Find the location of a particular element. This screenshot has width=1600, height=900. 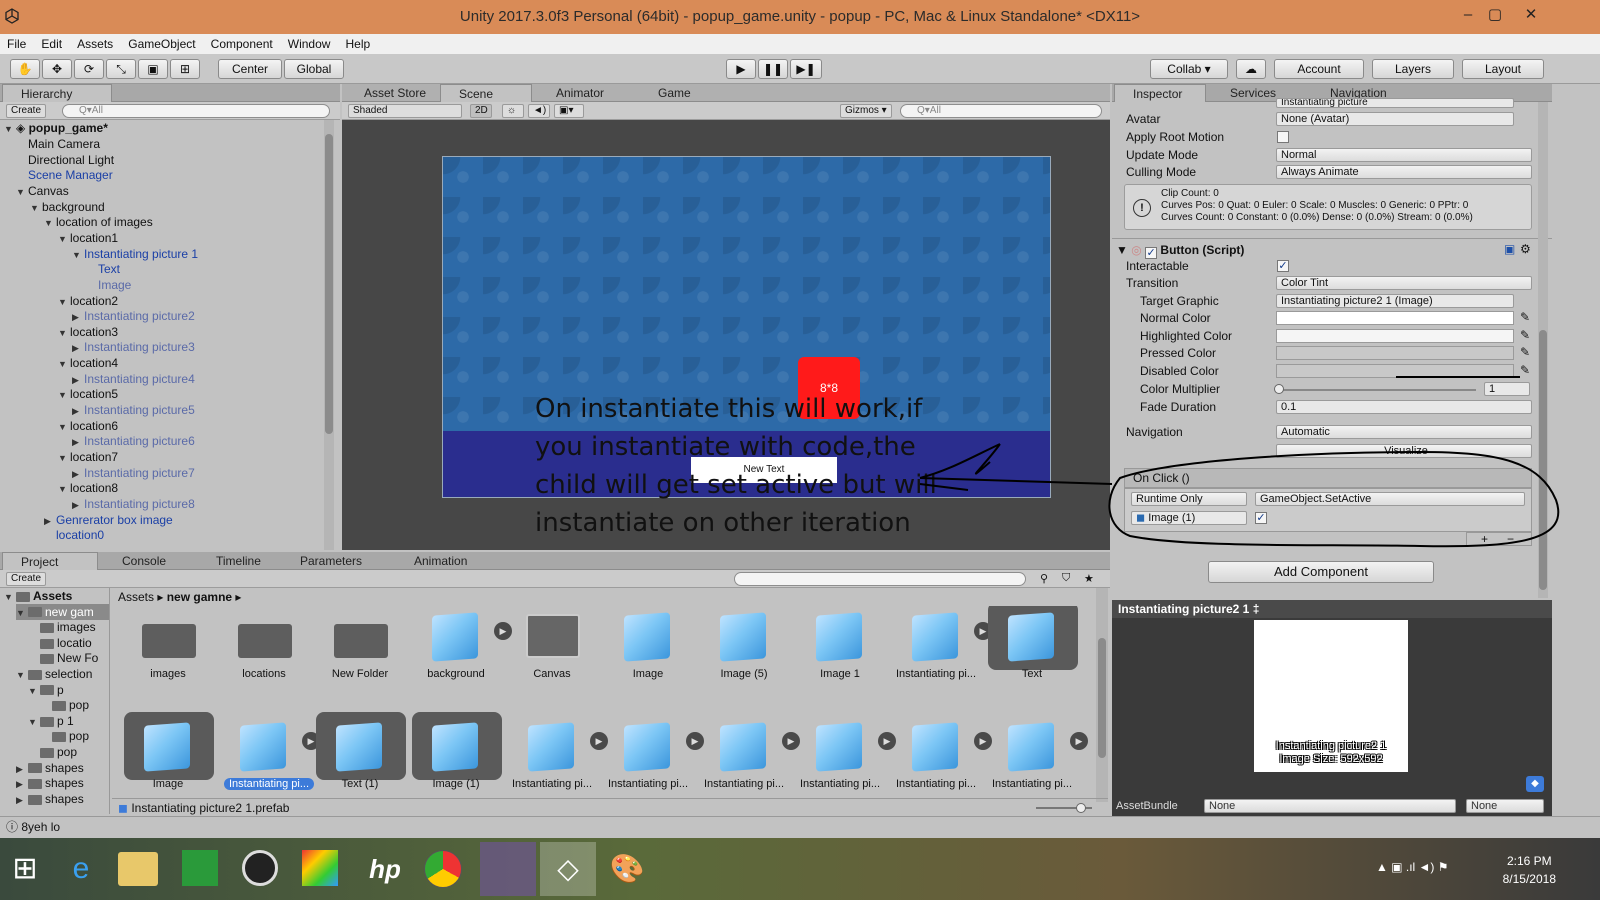

pressed-color-swatch is located at coordinates (1395, 353).